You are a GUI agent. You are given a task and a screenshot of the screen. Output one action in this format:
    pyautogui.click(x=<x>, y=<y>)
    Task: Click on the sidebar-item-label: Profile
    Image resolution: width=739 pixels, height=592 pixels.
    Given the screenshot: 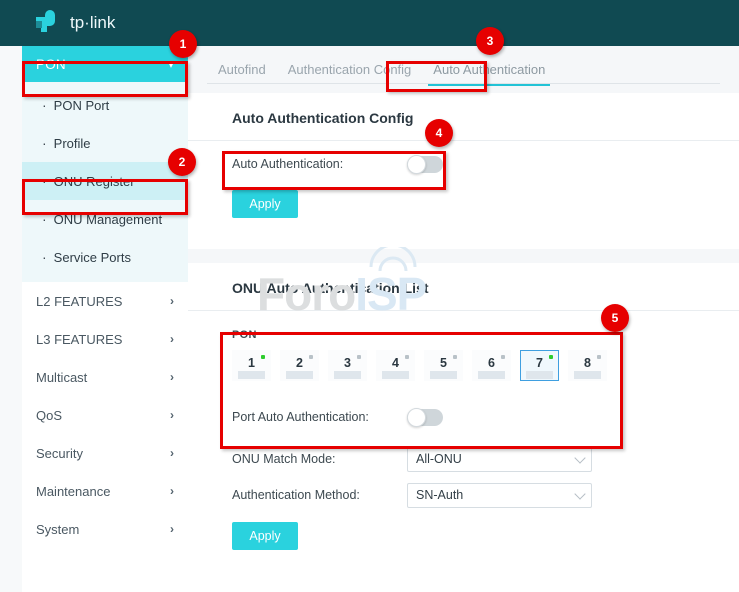 What is the action you would take?
    pyautogui.click(x=72, y=143)
    